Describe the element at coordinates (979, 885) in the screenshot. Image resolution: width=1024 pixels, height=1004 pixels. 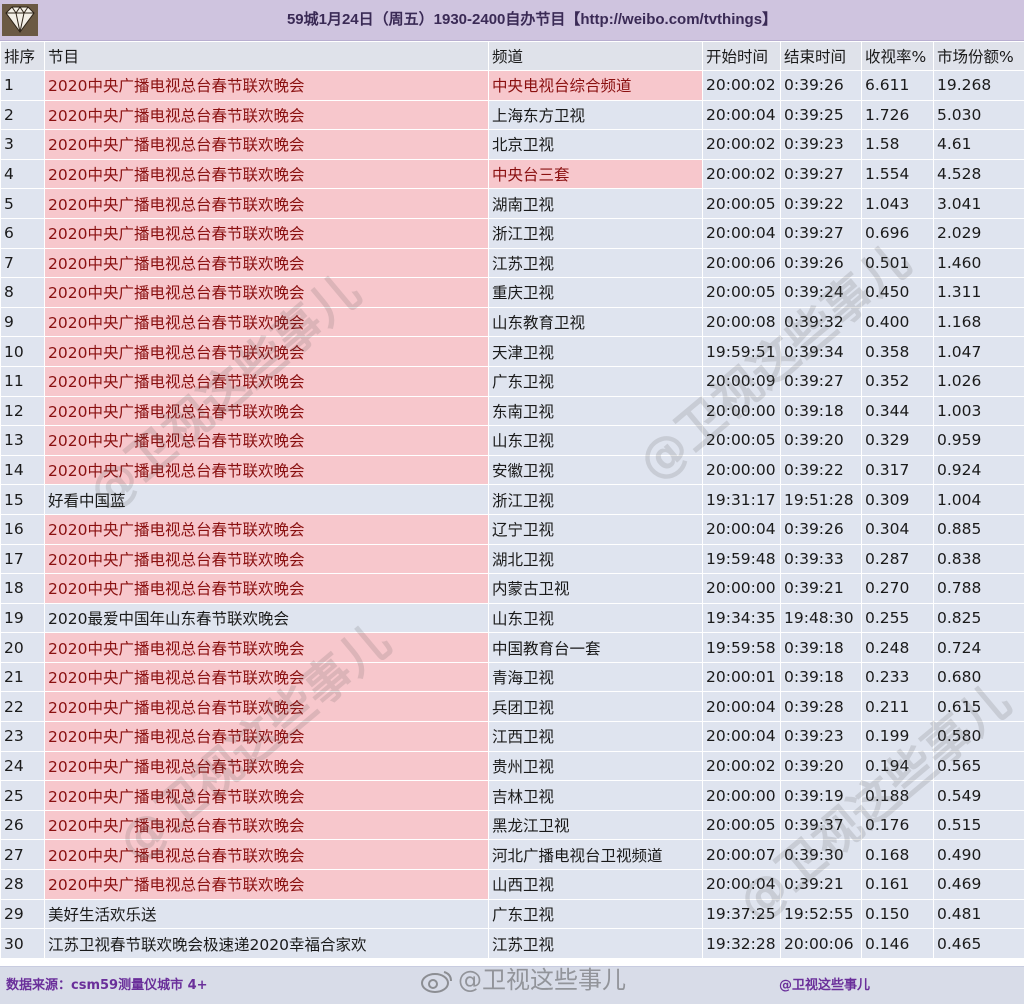
I see `cell-share: 0.469` at that location.